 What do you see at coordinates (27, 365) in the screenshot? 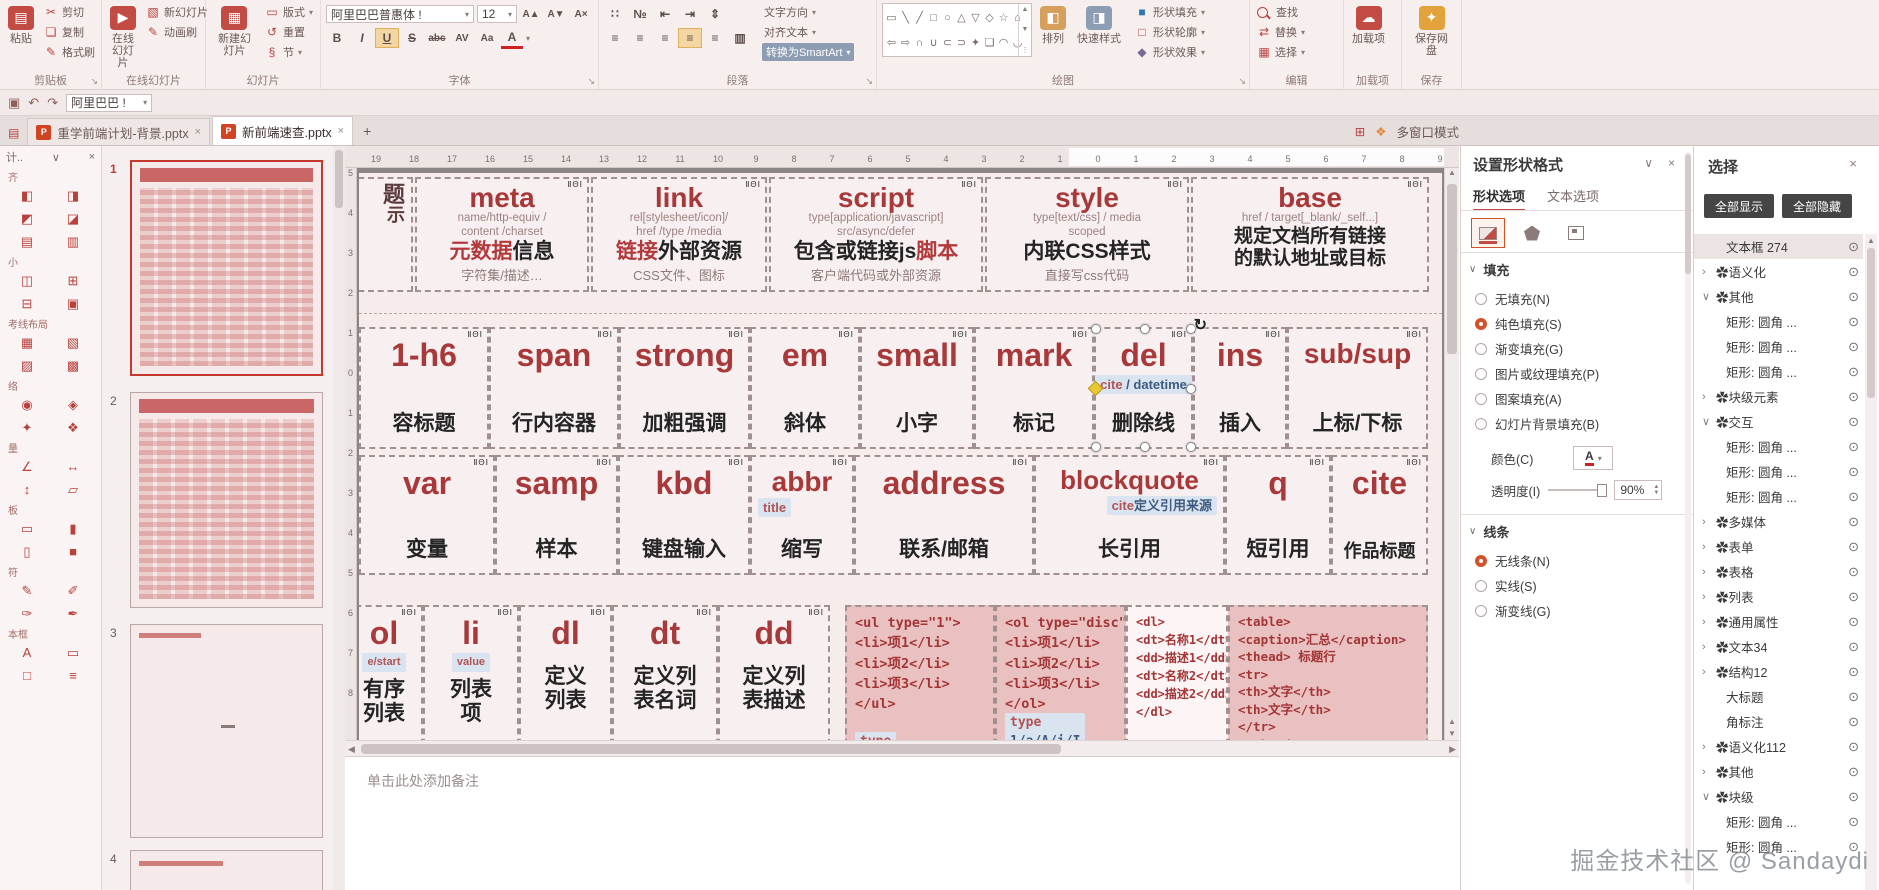
I see `plugin-tool-button: ▨` at bounding box center [27, 365].